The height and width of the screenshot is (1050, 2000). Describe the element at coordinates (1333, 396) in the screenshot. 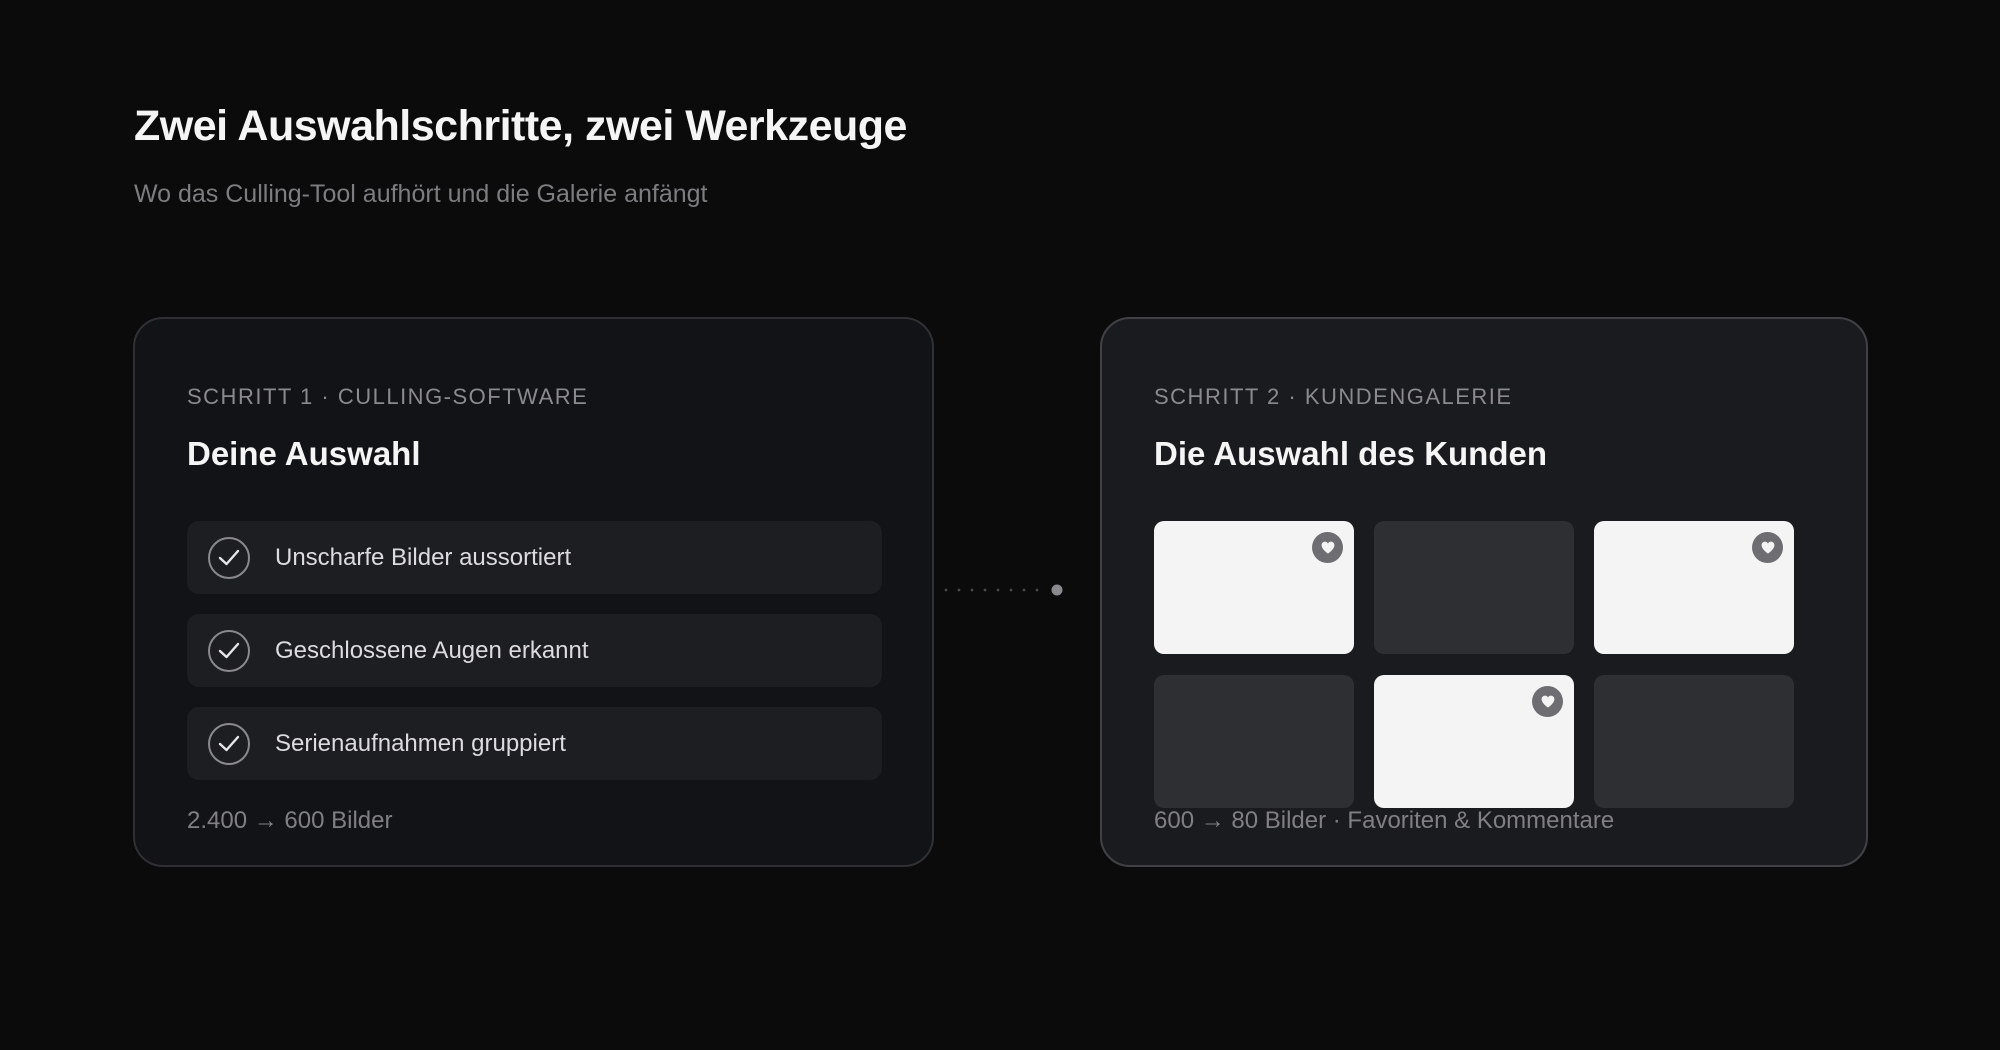

I see `step-2-label: SCHRITT 2 · KUNDENGALERIE` at that location.